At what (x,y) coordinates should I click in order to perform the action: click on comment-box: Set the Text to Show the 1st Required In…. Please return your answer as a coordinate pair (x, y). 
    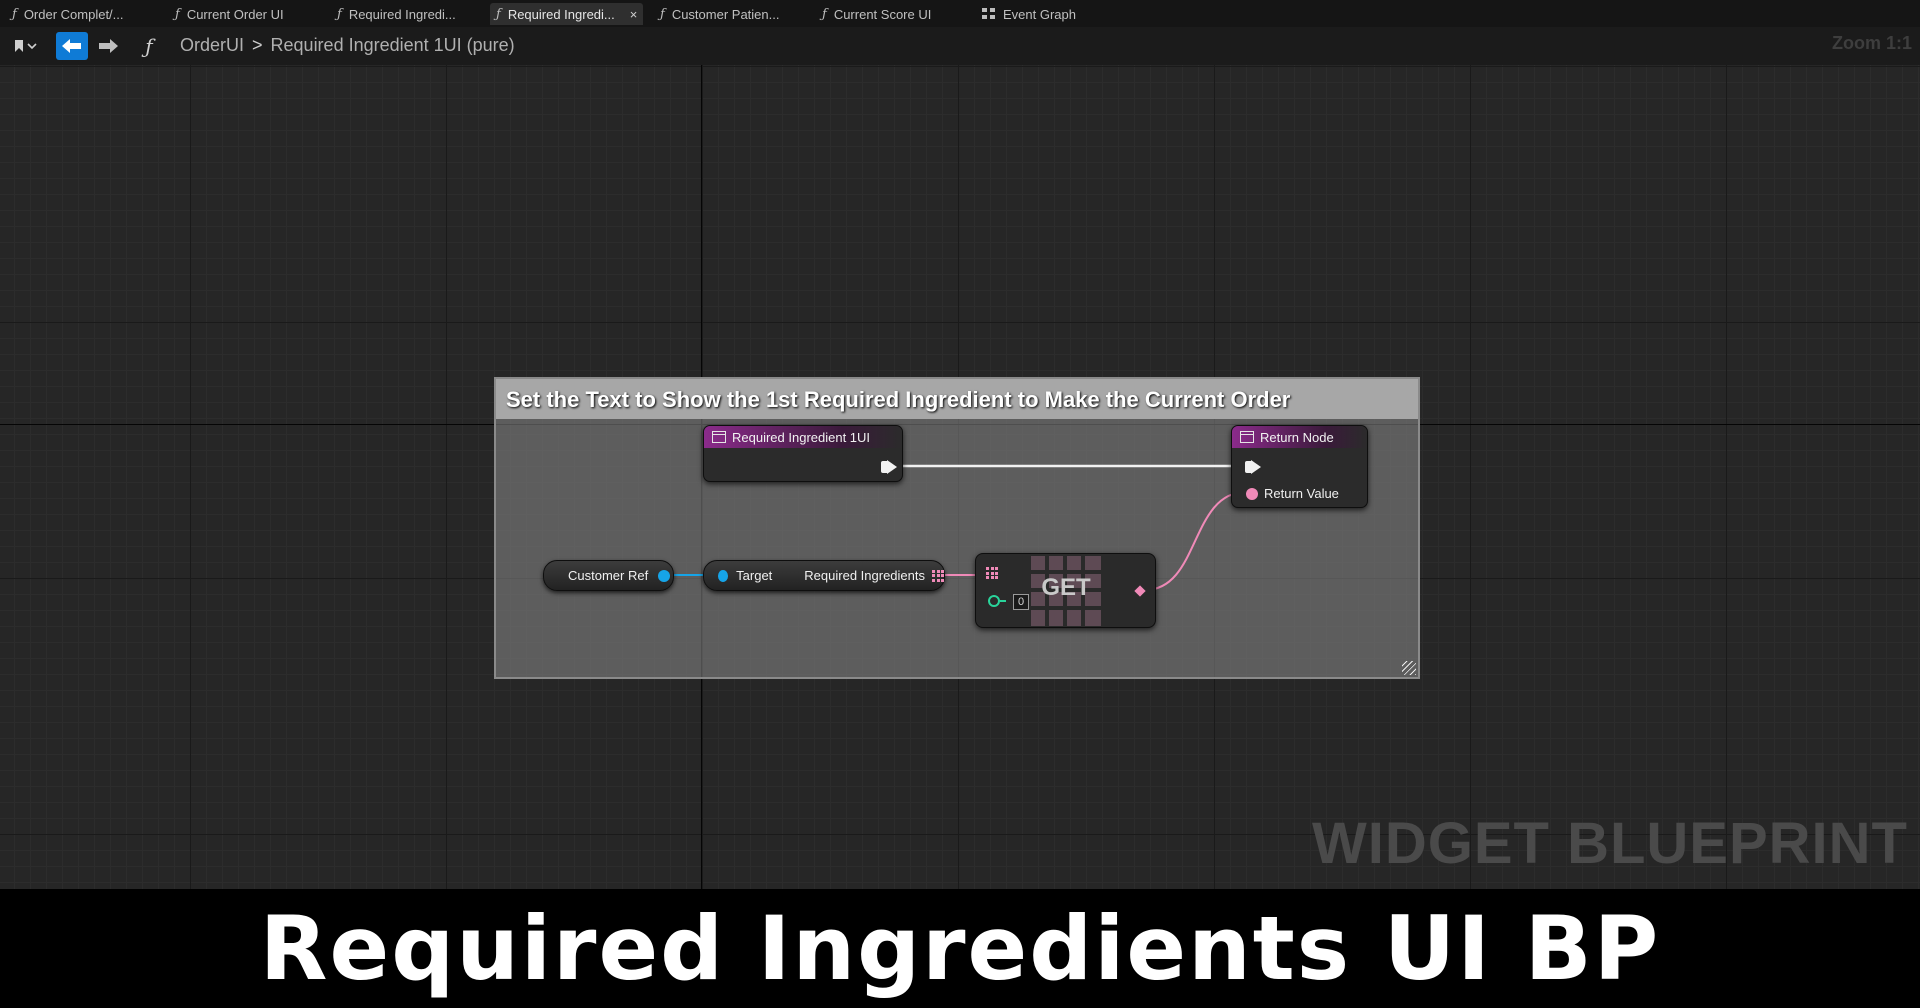
    Looking at the image, I should click on (957, 528).